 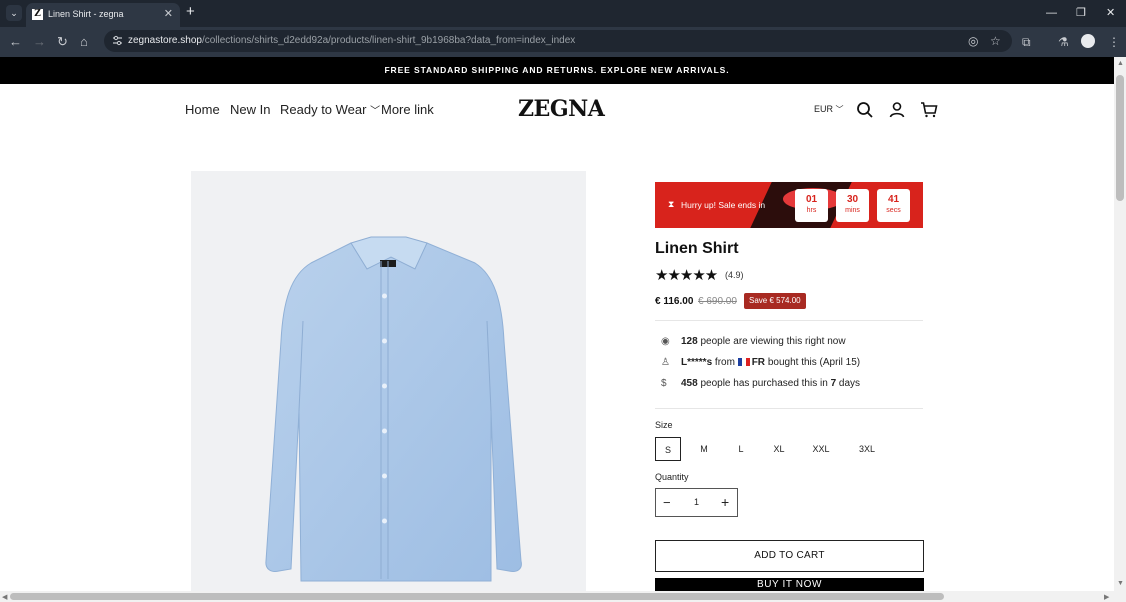 I want to click on viewers-row: ◉ 128 people are viewing this right now, so click(x=753, y=341).